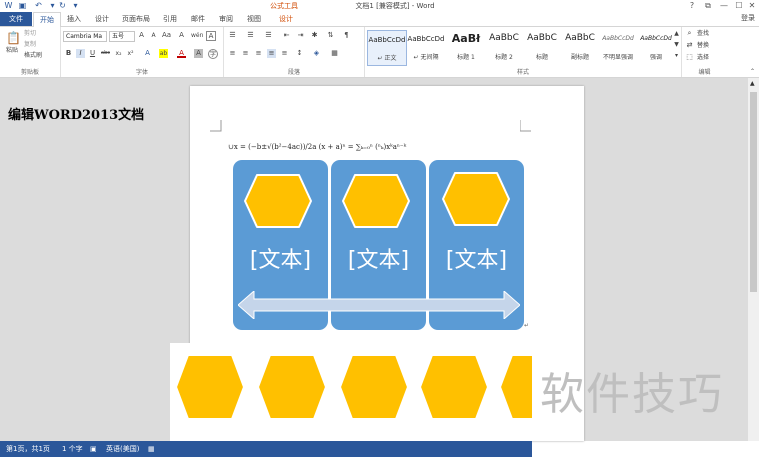 This screenshot has width=759, height=457. What do you see at coordinates (33, 56) in the screenshot?
I see `format-painter-button: 格式刷` at bounding box center [33, 56].